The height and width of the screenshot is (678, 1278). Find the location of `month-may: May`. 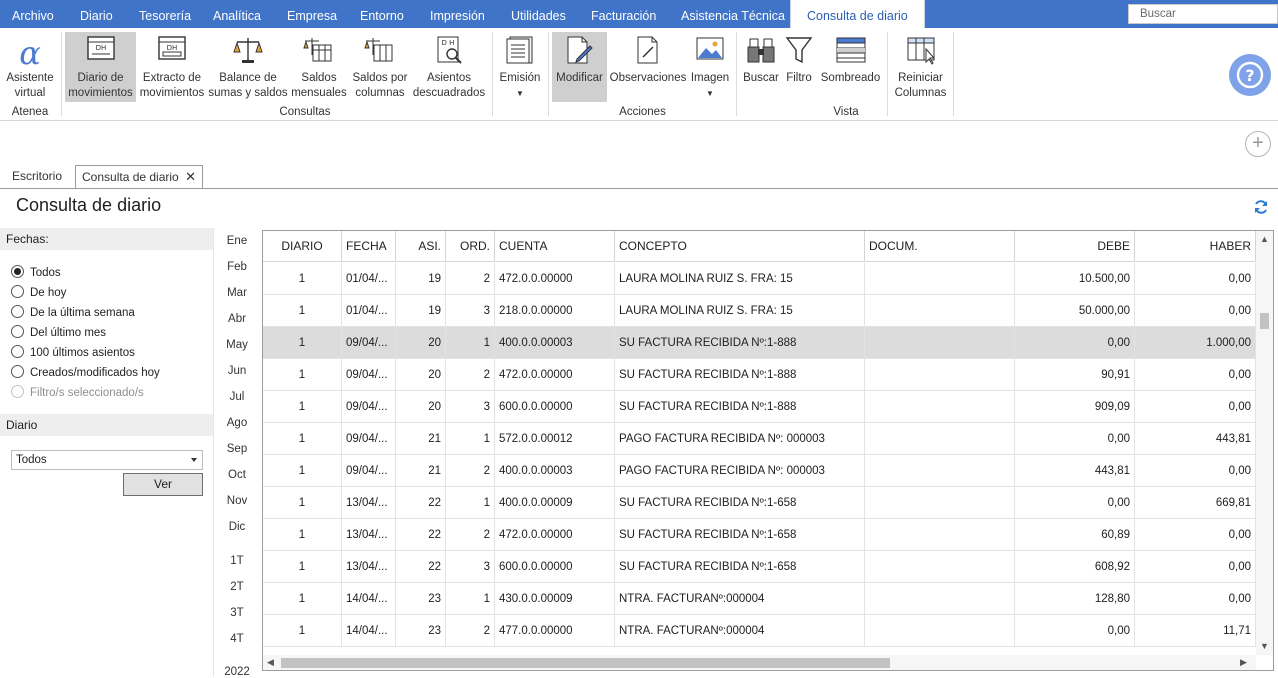

month-may: May is located at coordinates (237, 345).